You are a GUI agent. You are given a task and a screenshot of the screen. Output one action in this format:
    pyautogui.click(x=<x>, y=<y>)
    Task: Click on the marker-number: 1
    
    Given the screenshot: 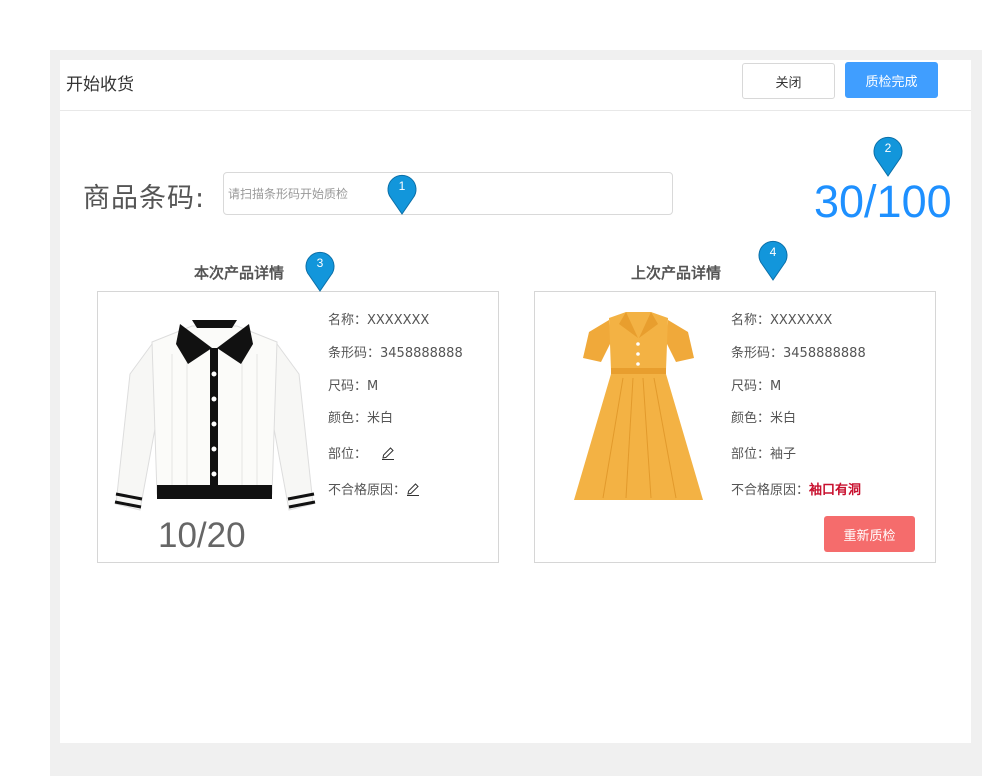 What is the action you would take?
    pyautogui.click(x=402, y=186)
    